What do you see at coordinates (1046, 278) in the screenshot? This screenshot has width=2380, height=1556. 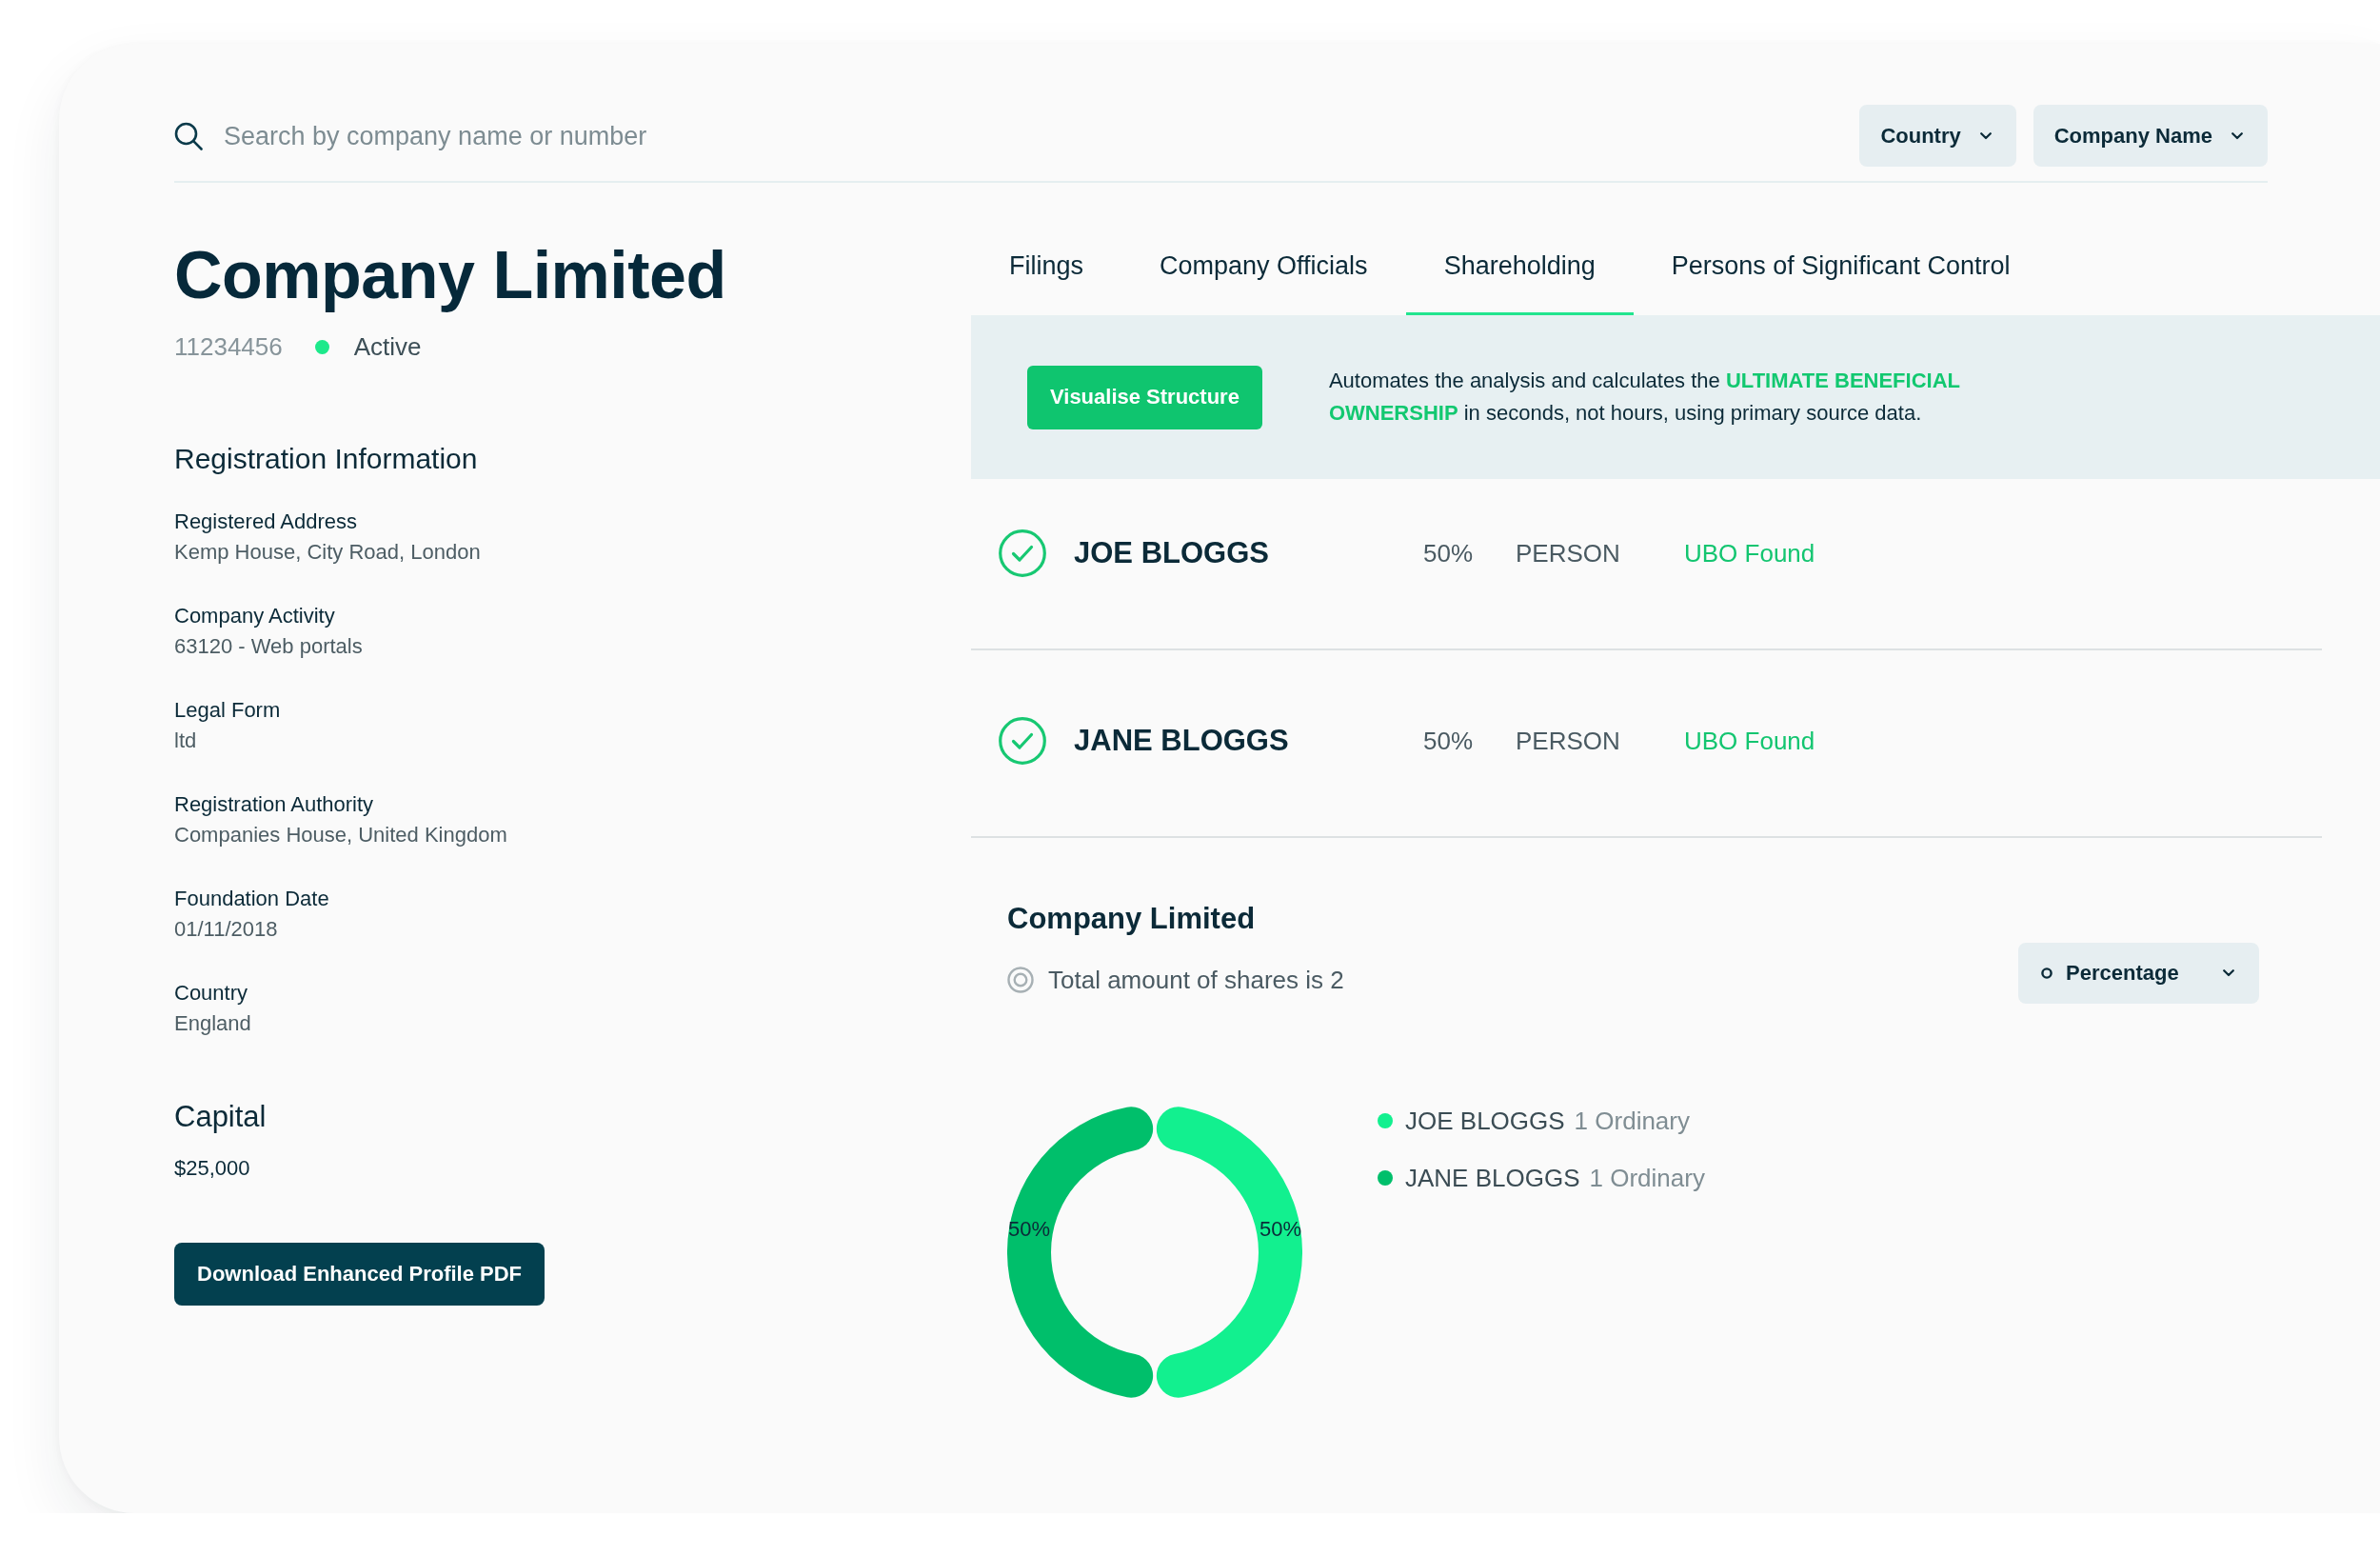 I see `tab: Filings` at bounding box center [1046, 278].